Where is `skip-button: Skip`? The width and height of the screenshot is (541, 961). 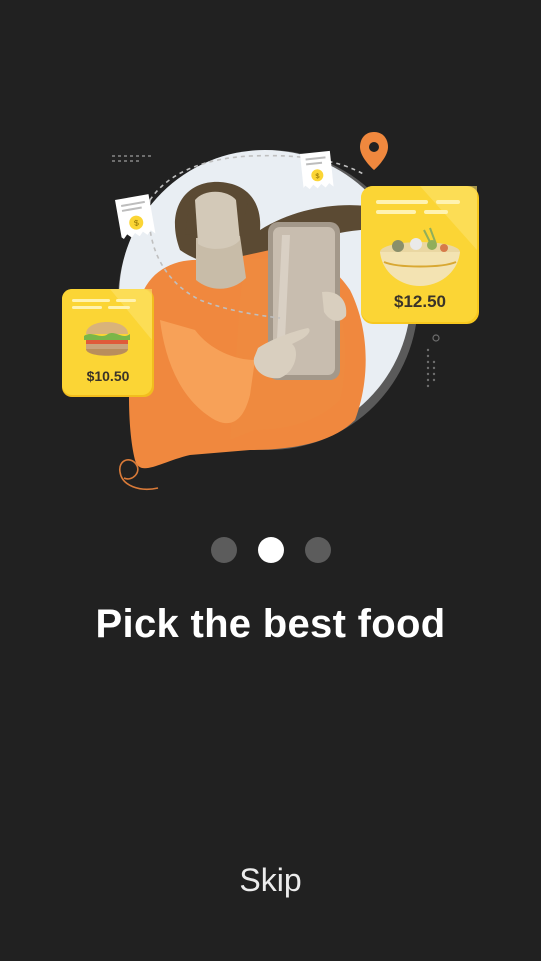
skip-button: Skip is located at coordinates (270, 880).